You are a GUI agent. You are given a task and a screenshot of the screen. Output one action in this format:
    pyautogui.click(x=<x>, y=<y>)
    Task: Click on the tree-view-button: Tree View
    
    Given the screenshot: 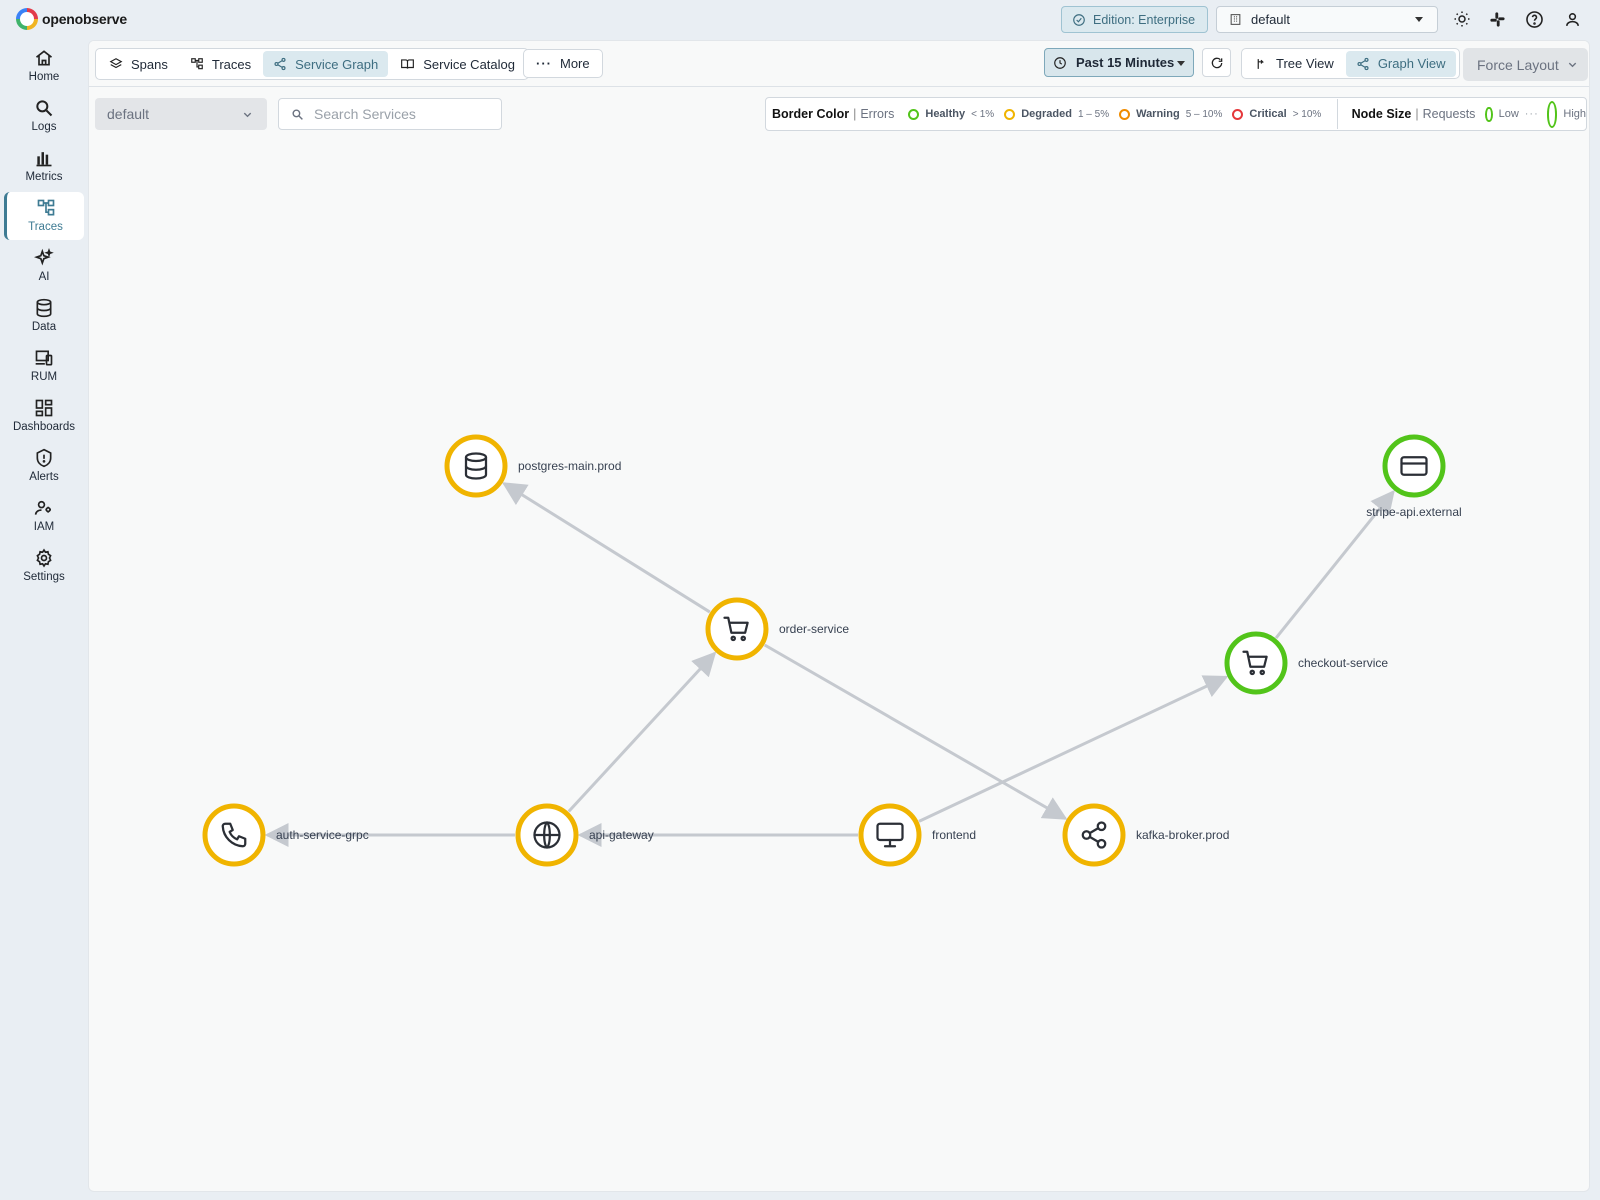 What is the action you would take?
    pyautogui.click(x=1294, y=64)
    